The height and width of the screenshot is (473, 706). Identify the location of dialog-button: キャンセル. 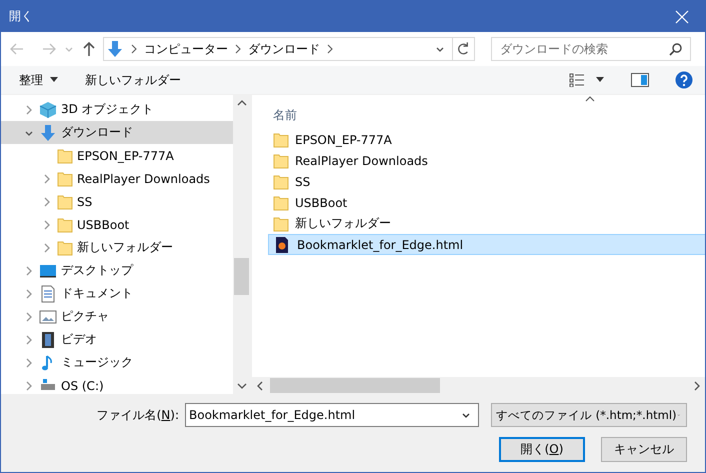
(644, 449).